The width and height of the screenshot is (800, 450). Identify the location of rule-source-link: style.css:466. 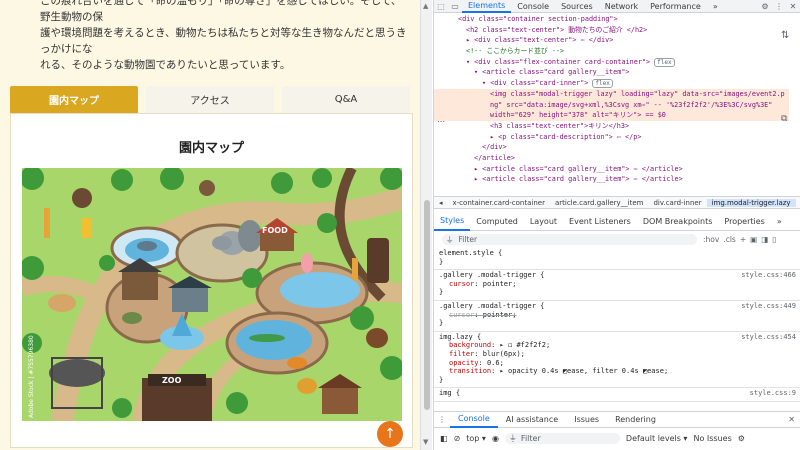
(768, 275).